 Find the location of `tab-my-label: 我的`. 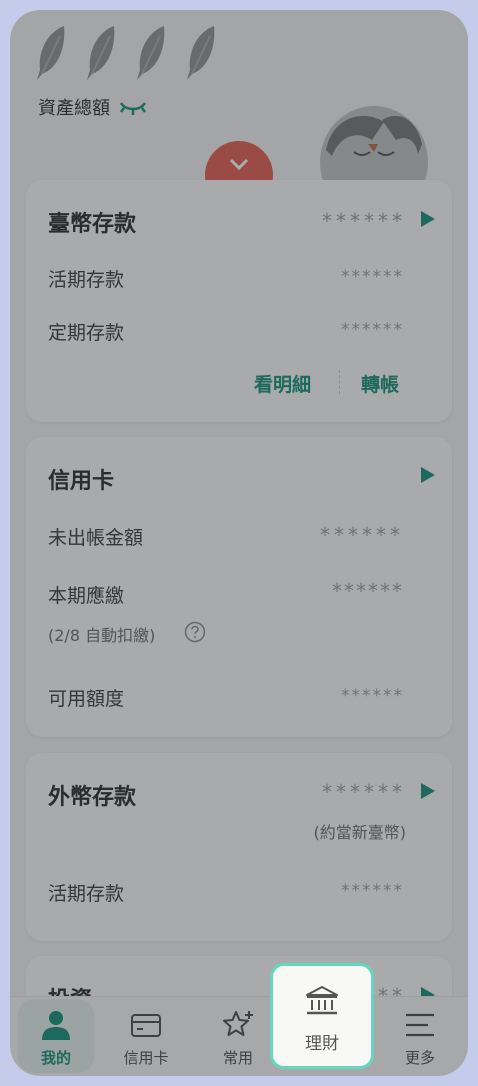

tab-my-label: 我的 is located at coordinates (55, 1058).